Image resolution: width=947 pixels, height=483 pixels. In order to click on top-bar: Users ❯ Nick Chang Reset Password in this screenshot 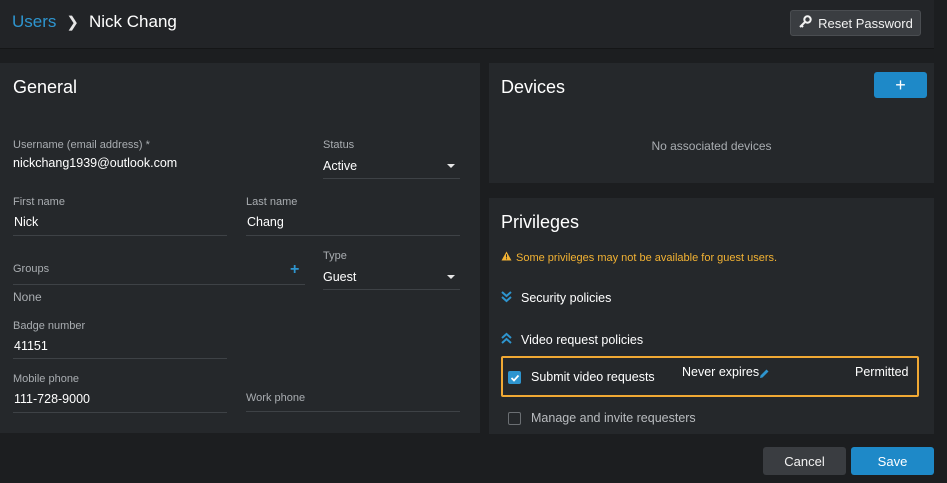, I will do `click(467, 24)`.